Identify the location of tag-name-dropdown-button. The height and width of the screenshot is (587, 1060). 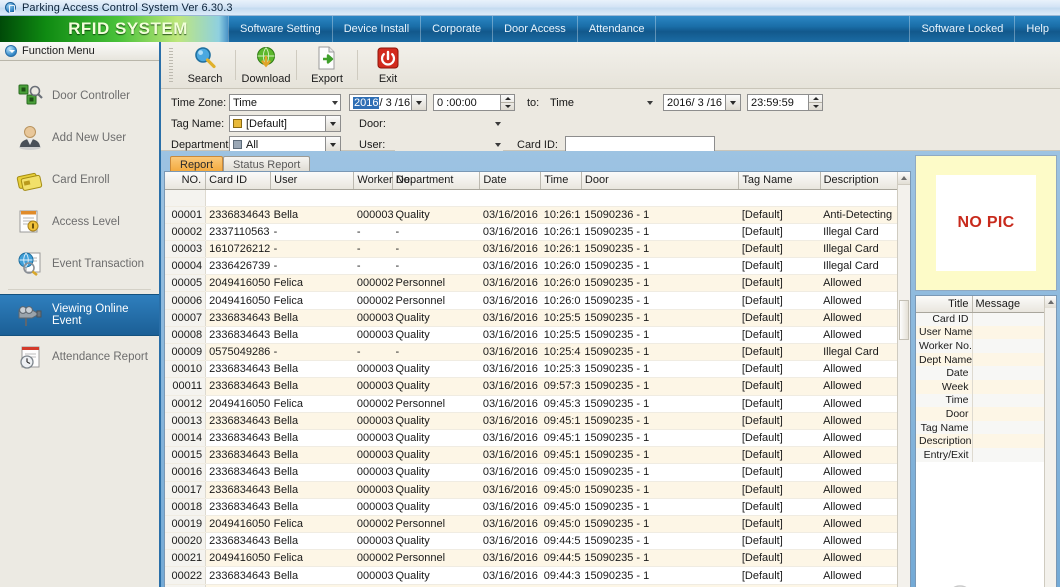
(332, 123).